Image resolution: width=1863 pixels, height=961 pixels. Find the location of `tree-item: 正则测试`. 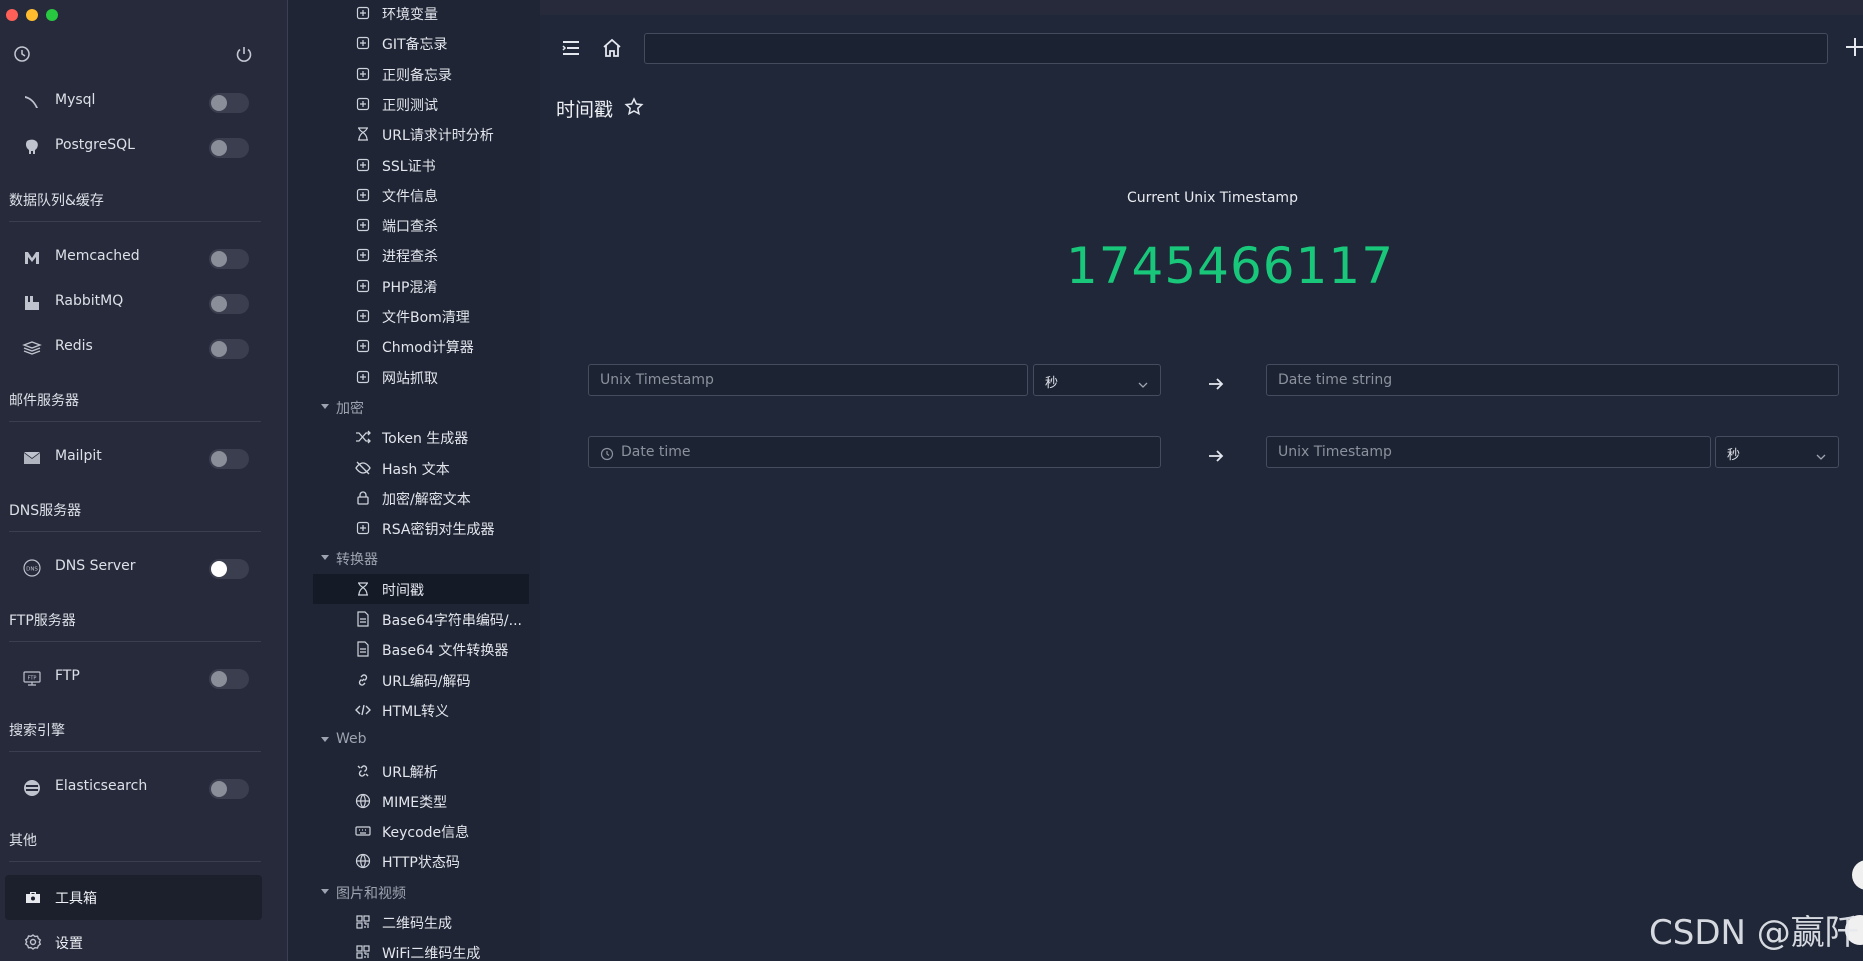

tree-item: 正则测试 is located at coordinates (414, 104).